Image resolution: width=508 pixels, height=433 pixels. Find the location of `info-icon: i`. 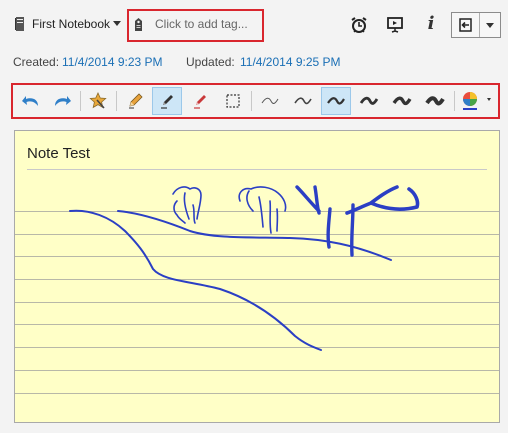

info-icon: i is located at coordinates (431, 23).